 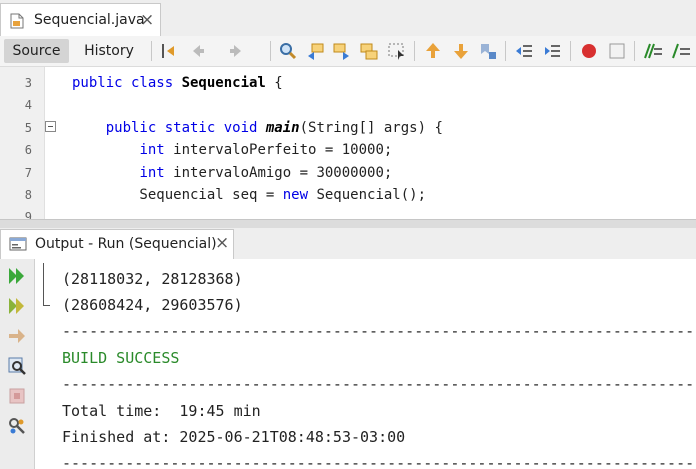 What do you see at coordinates (22, 143) in the screenshot?
I see `line-number-gutter: 3 4 5 6 7 8 9` at bounding box center [22, 143].